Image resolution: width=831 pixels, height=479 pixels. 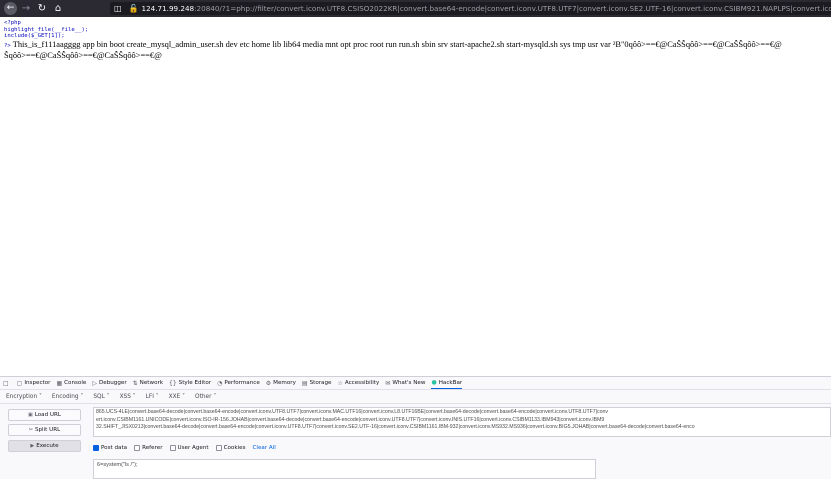 I want to click on tab-memory: ⚙ Memory, so click(x=281, y=383).